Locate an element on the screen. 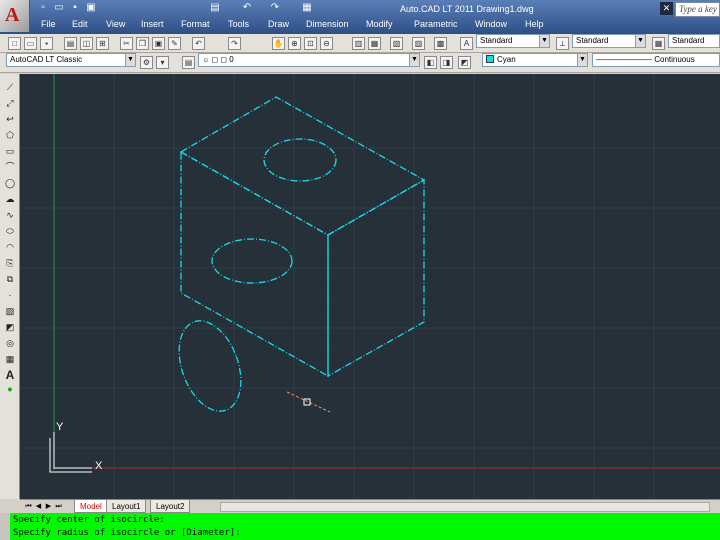 The height and width of the screenshot is (540, 720). plot-preview-icon: ◫ is located at coordinates (86, 43).